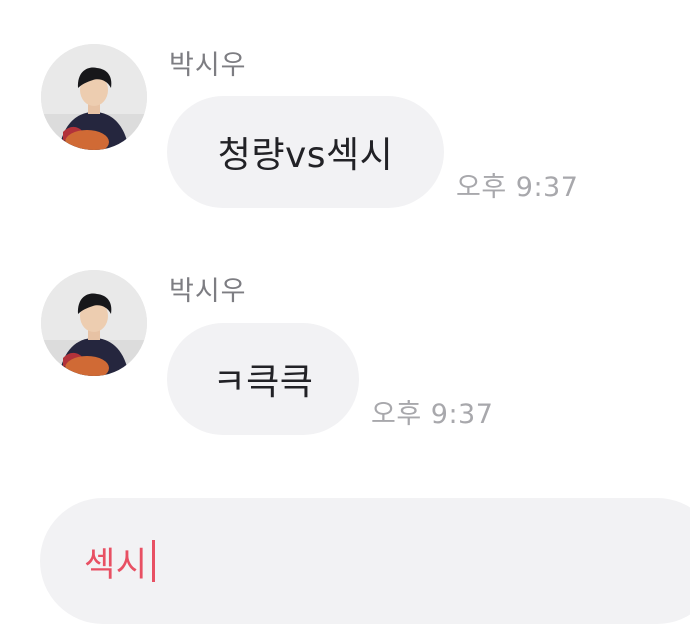 This screenshot has height=634, width=690. What do you see at coordinates (116, 564) in the screenshot?
I see `message-input-value: 섹시` at bounding box center [116, 564].